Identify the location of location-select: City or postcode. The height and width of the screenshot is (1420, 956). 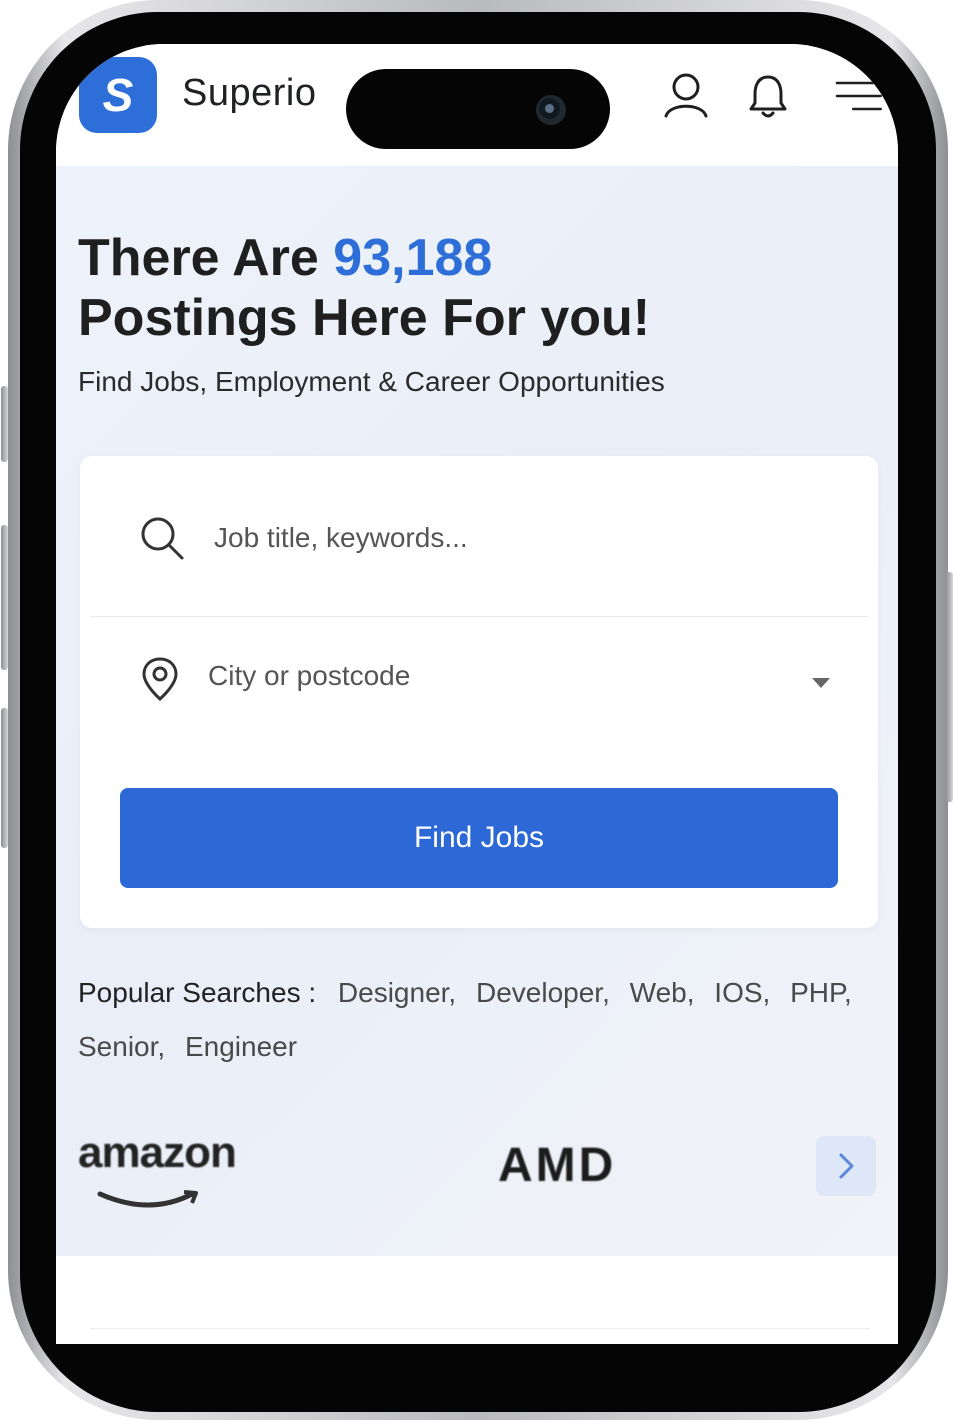
(479, 681).